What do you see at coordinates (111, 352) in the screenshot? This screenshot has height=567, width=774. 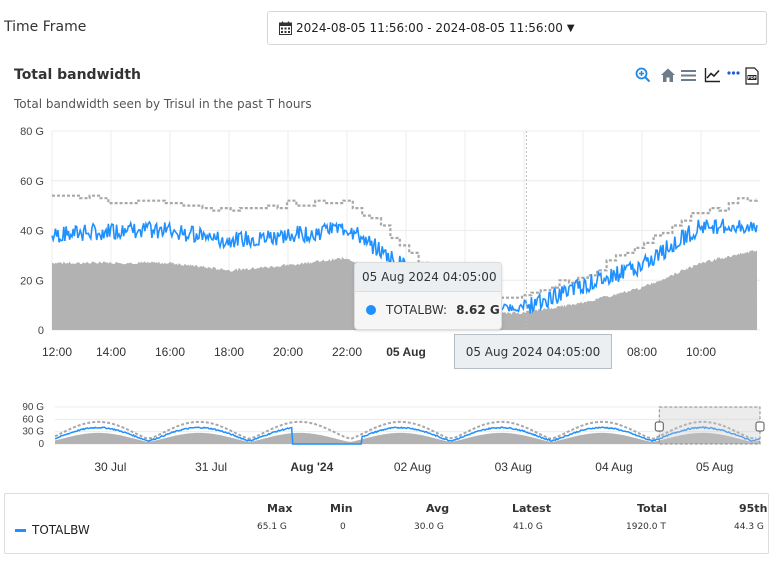 I see `main-x-tick-label: 14:00` at bounding box center [111, 352].